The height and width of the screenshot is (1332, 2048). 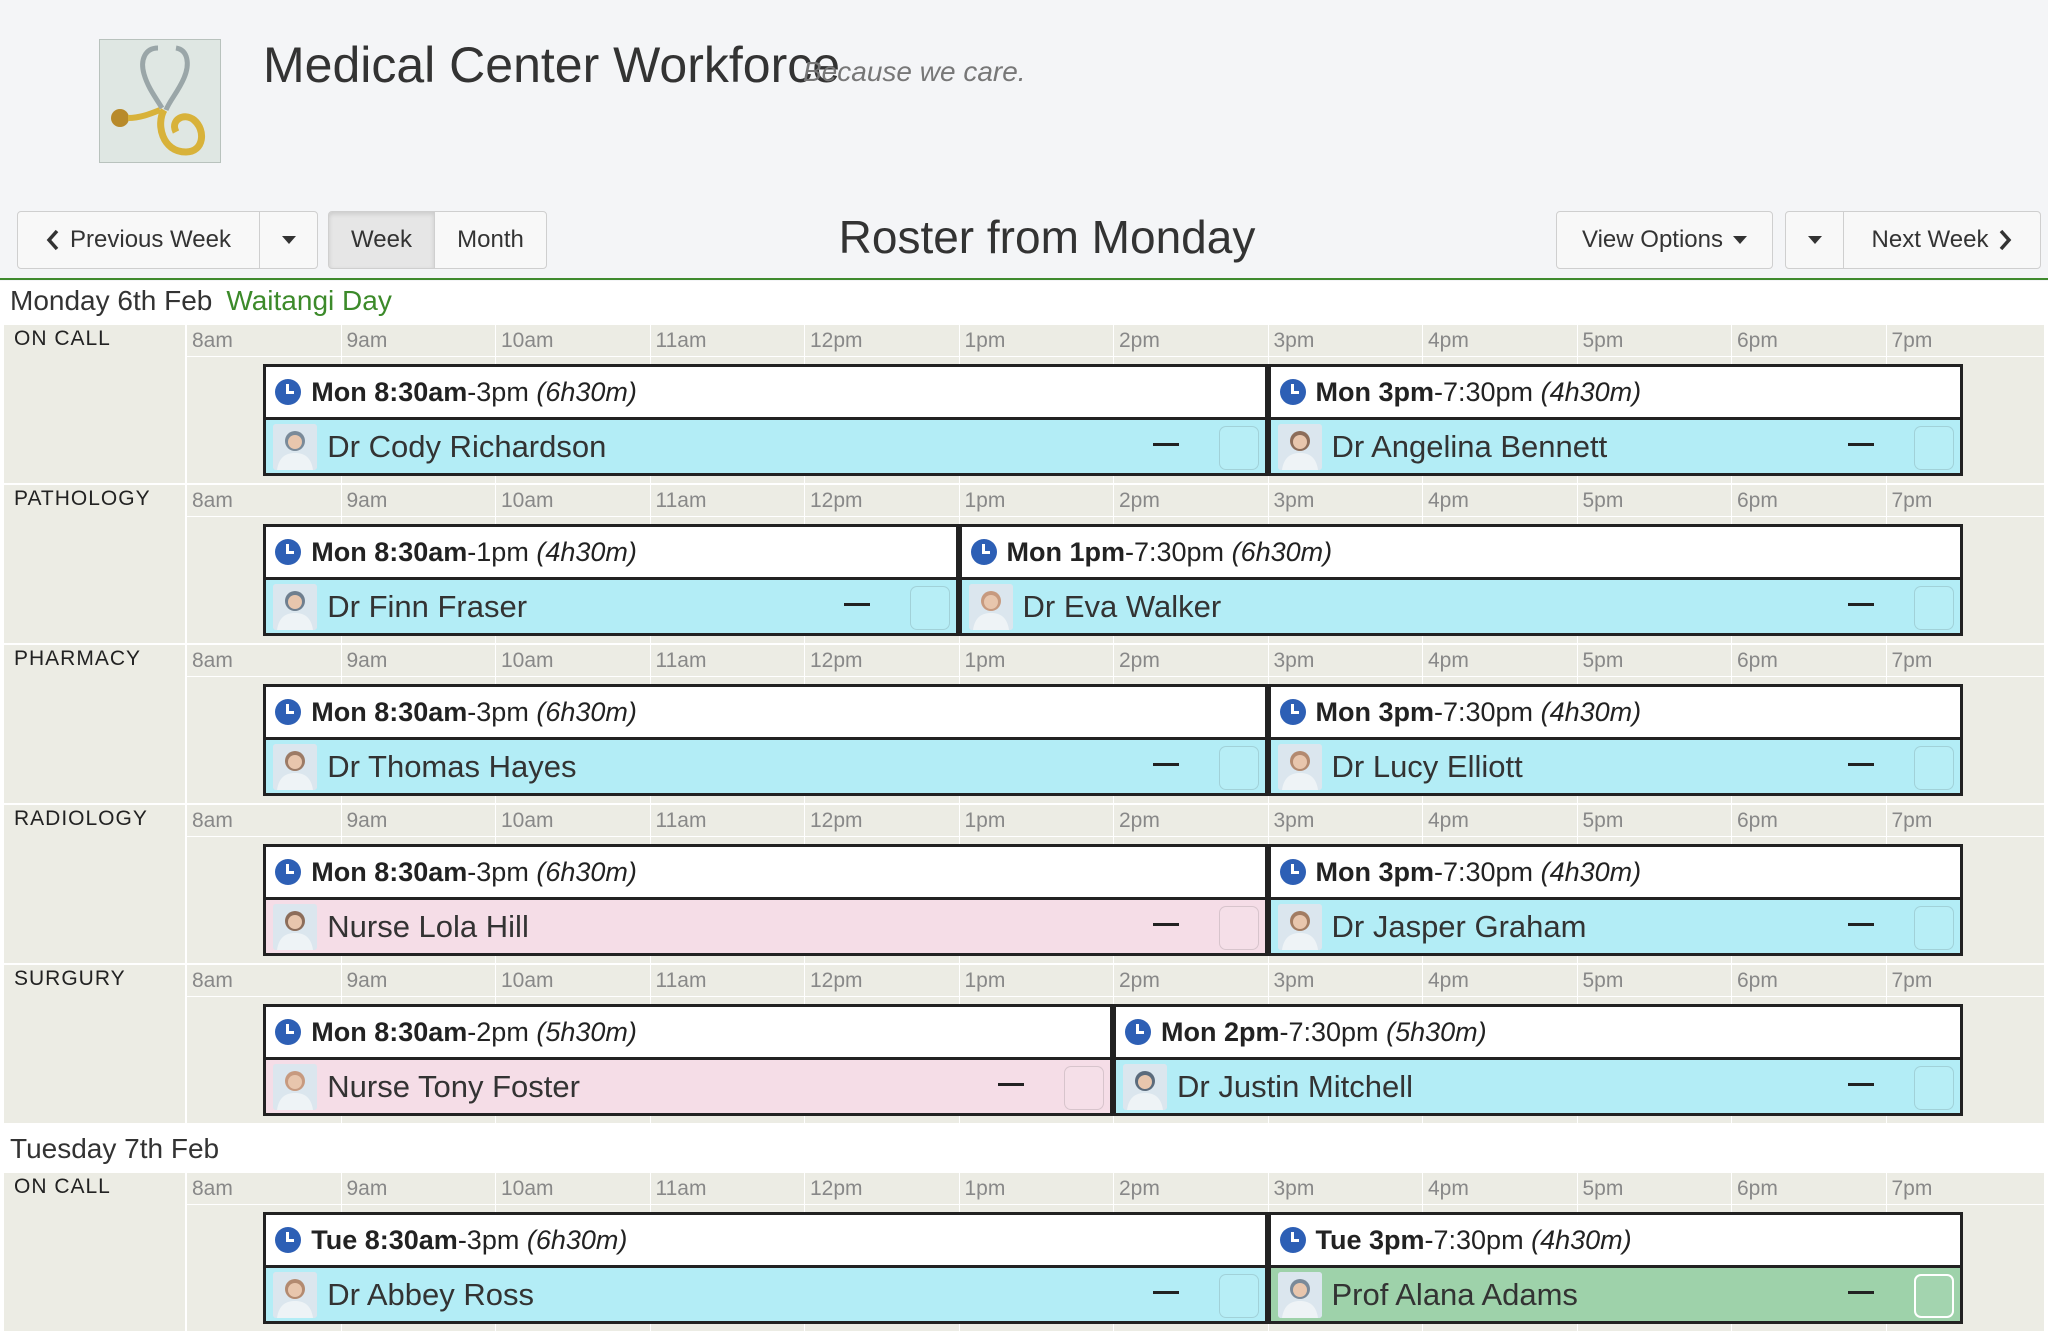 What do you see at coordinates (1615, 766) in the screenshot?
I see `shift-person: Dr Lucy Elliott` at bounding box center [1615, 766].